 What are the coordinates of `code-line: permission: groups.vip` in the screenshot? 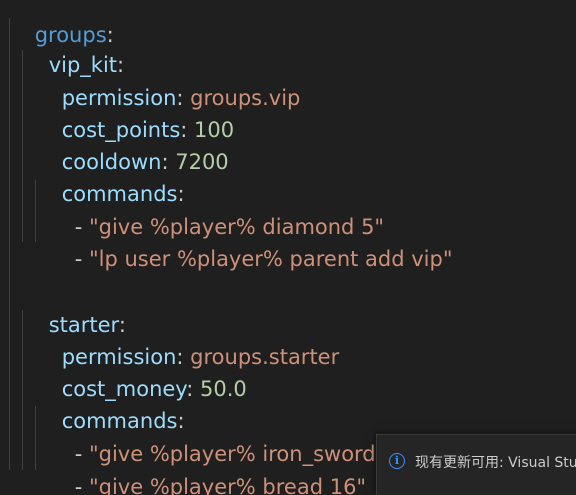 It's located at (168, 80).